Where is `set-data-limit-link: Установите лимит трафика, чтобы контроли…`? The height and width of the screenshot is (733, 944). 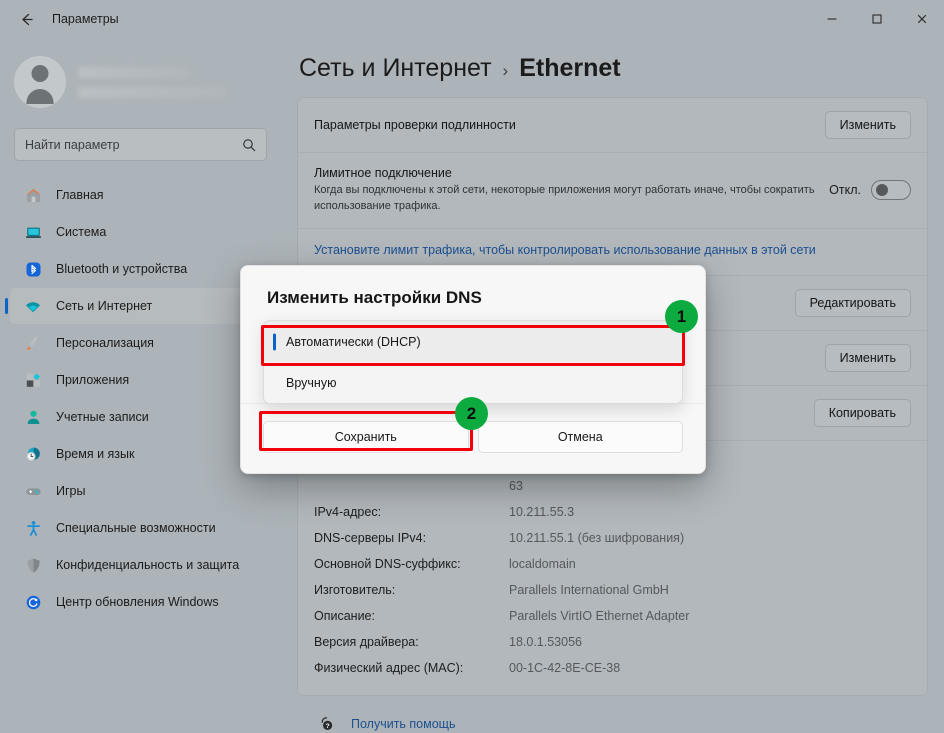 set-data-limit-link: Установите лимит трафика, чтобы контроли… is located at coordinates (565, 250).